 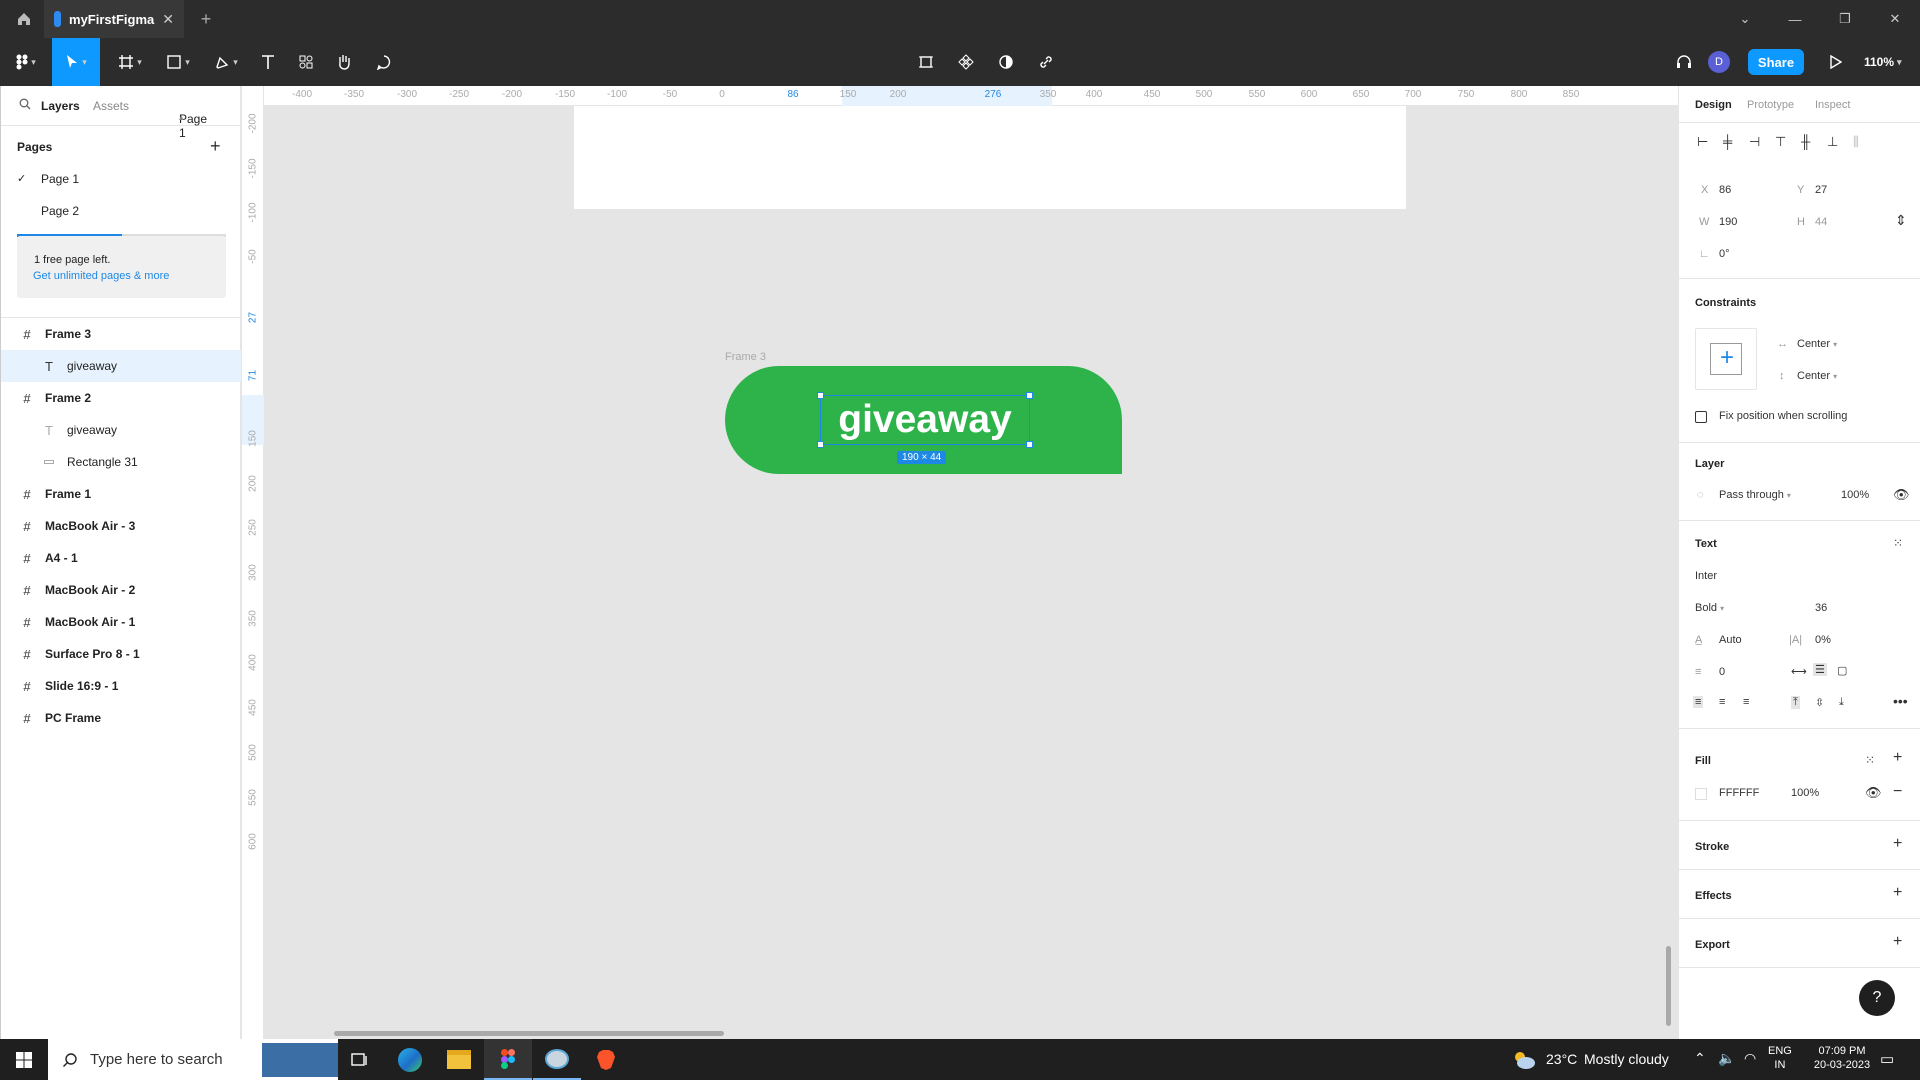 I want to click on share-button: Share, so click(x=1776, y=62).